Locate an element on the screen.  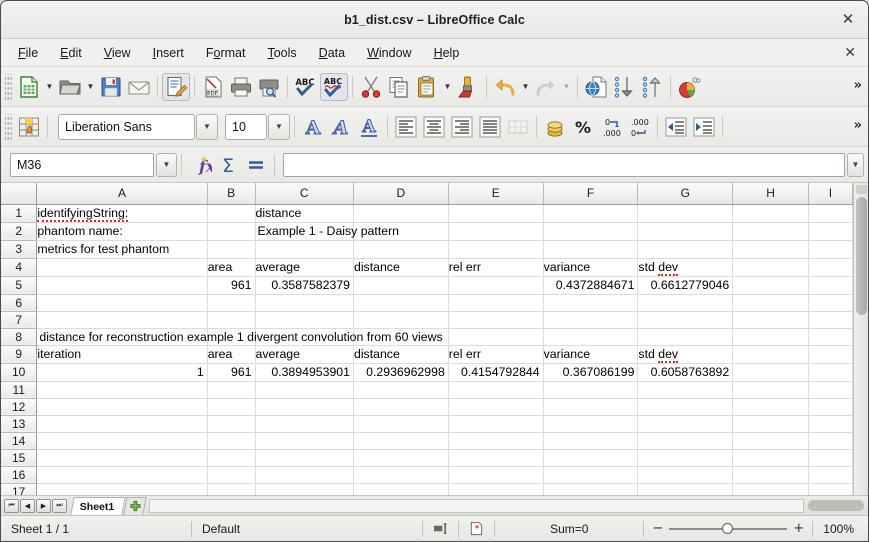
cell-E7 is located at coordinates (496, 320).